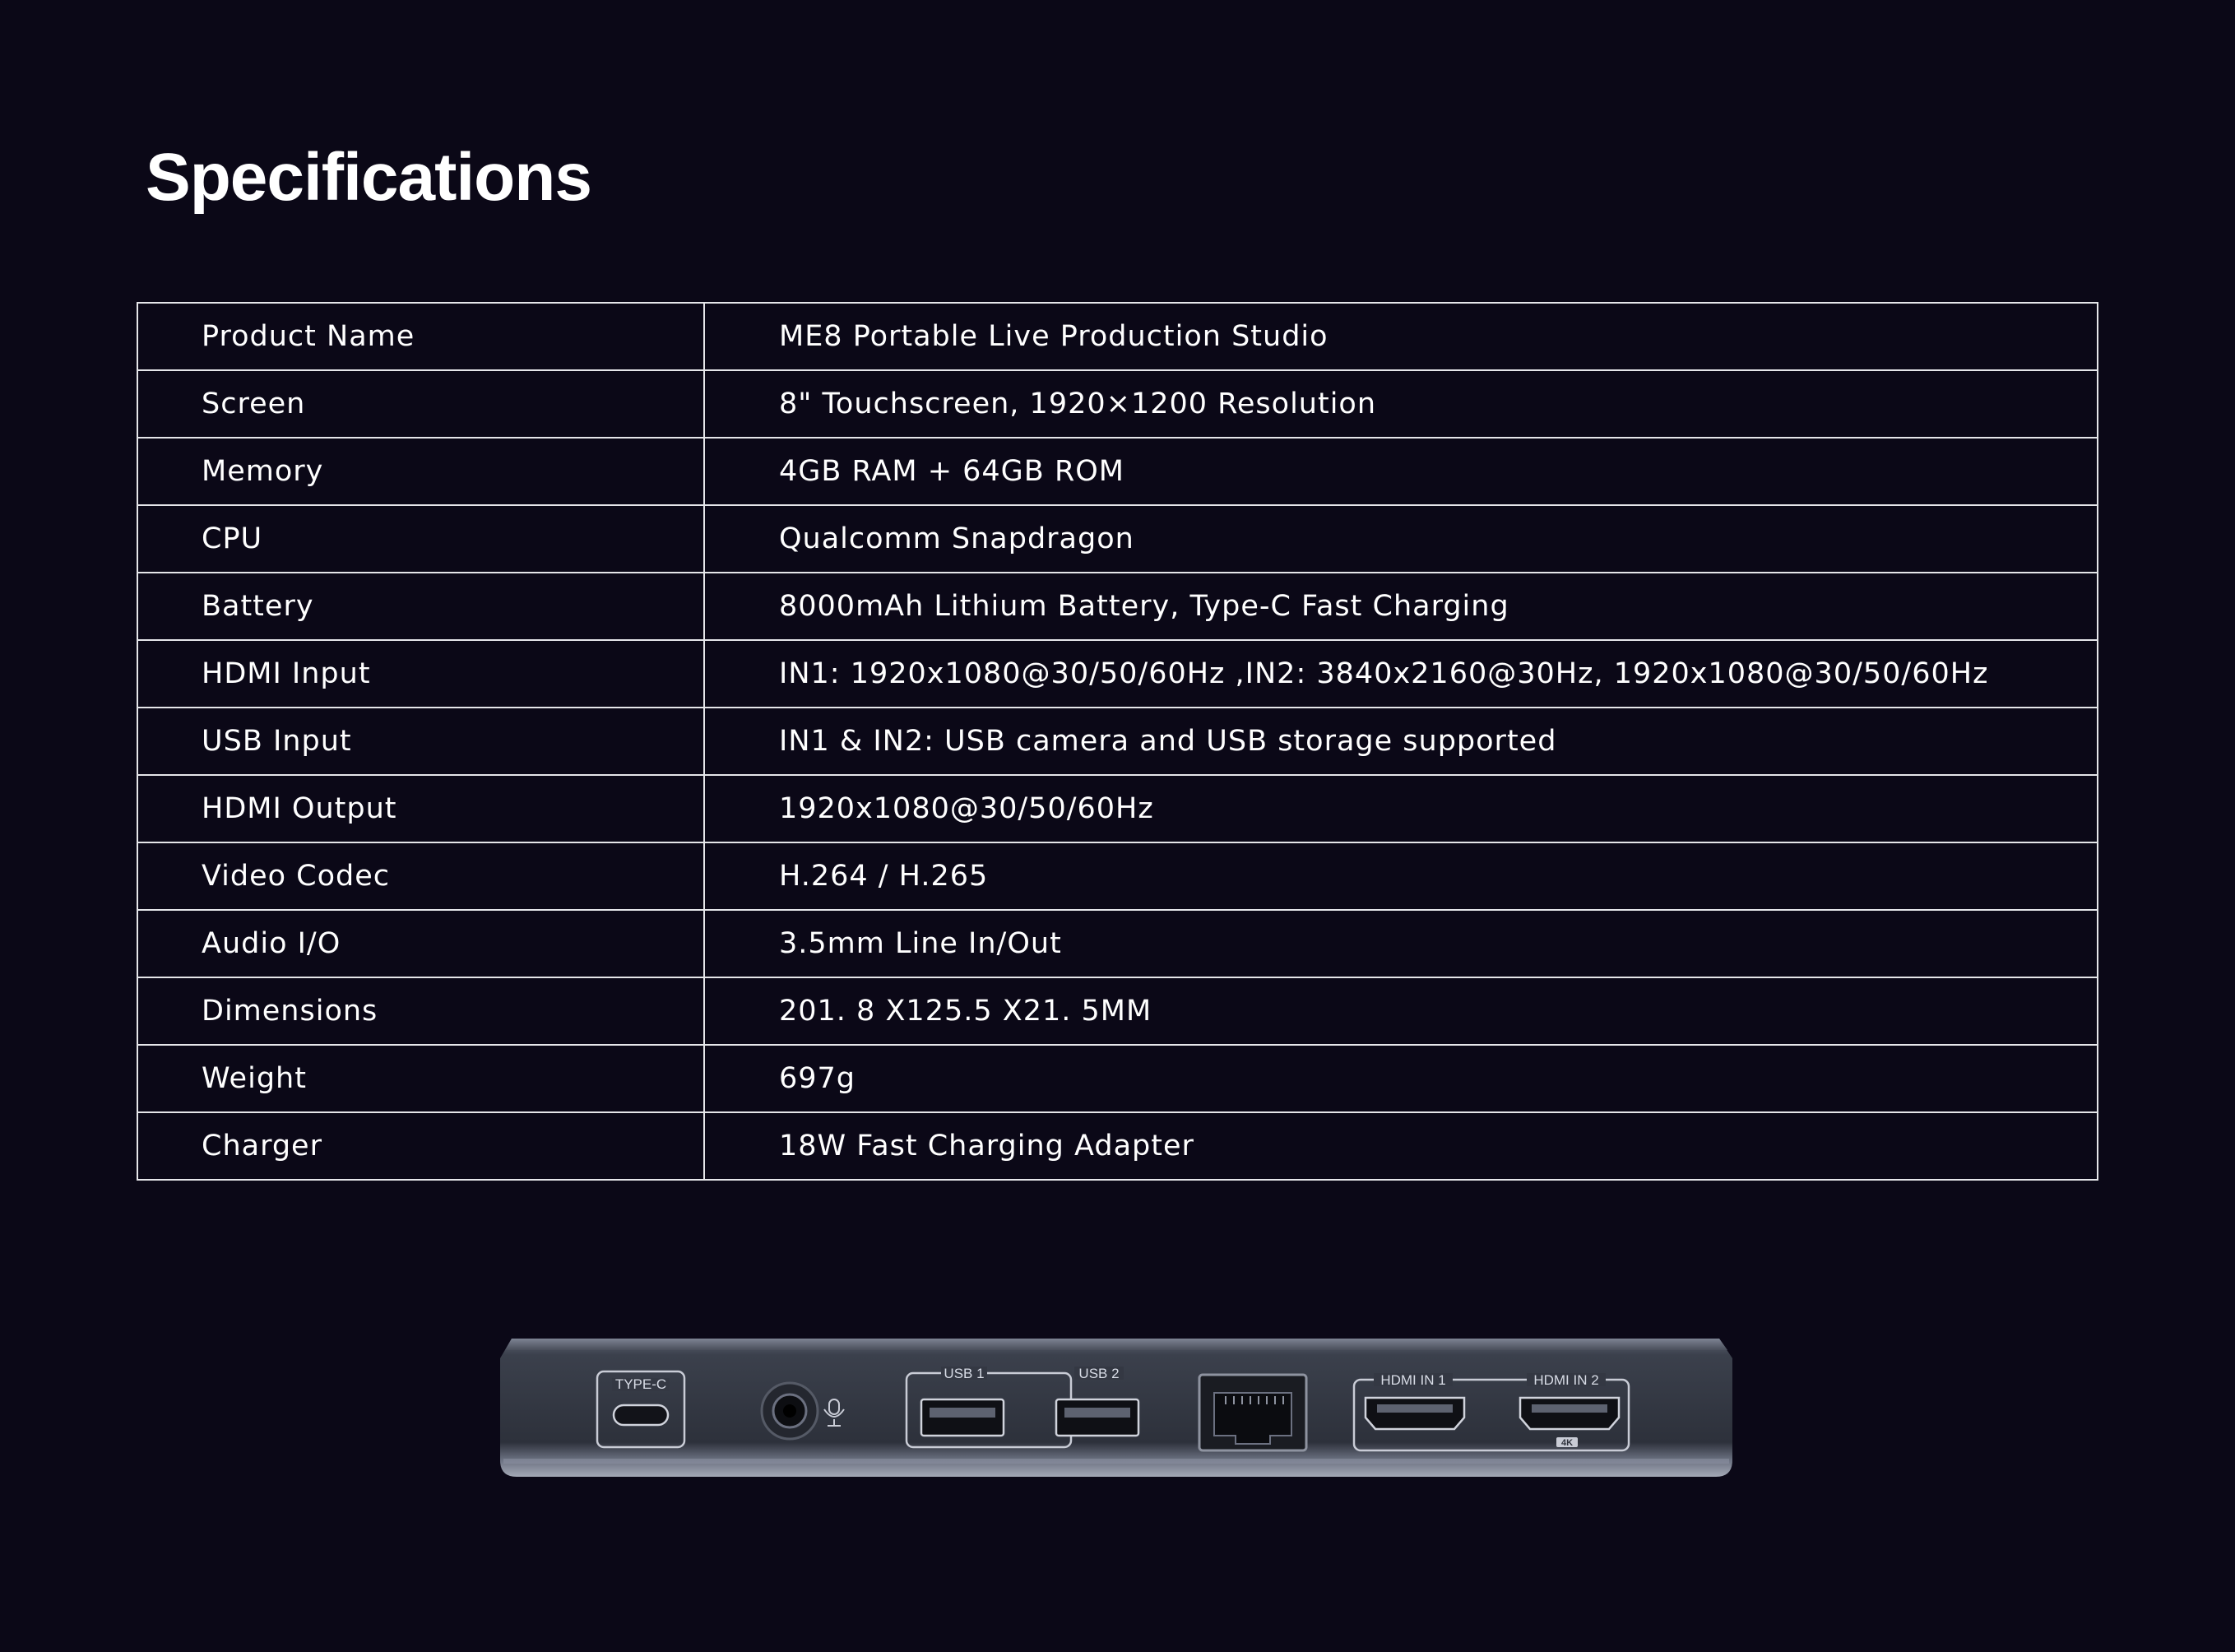 The image size is (2235, 1652). I want to click on table-row: Weight 697g, so click(1117, 1078).